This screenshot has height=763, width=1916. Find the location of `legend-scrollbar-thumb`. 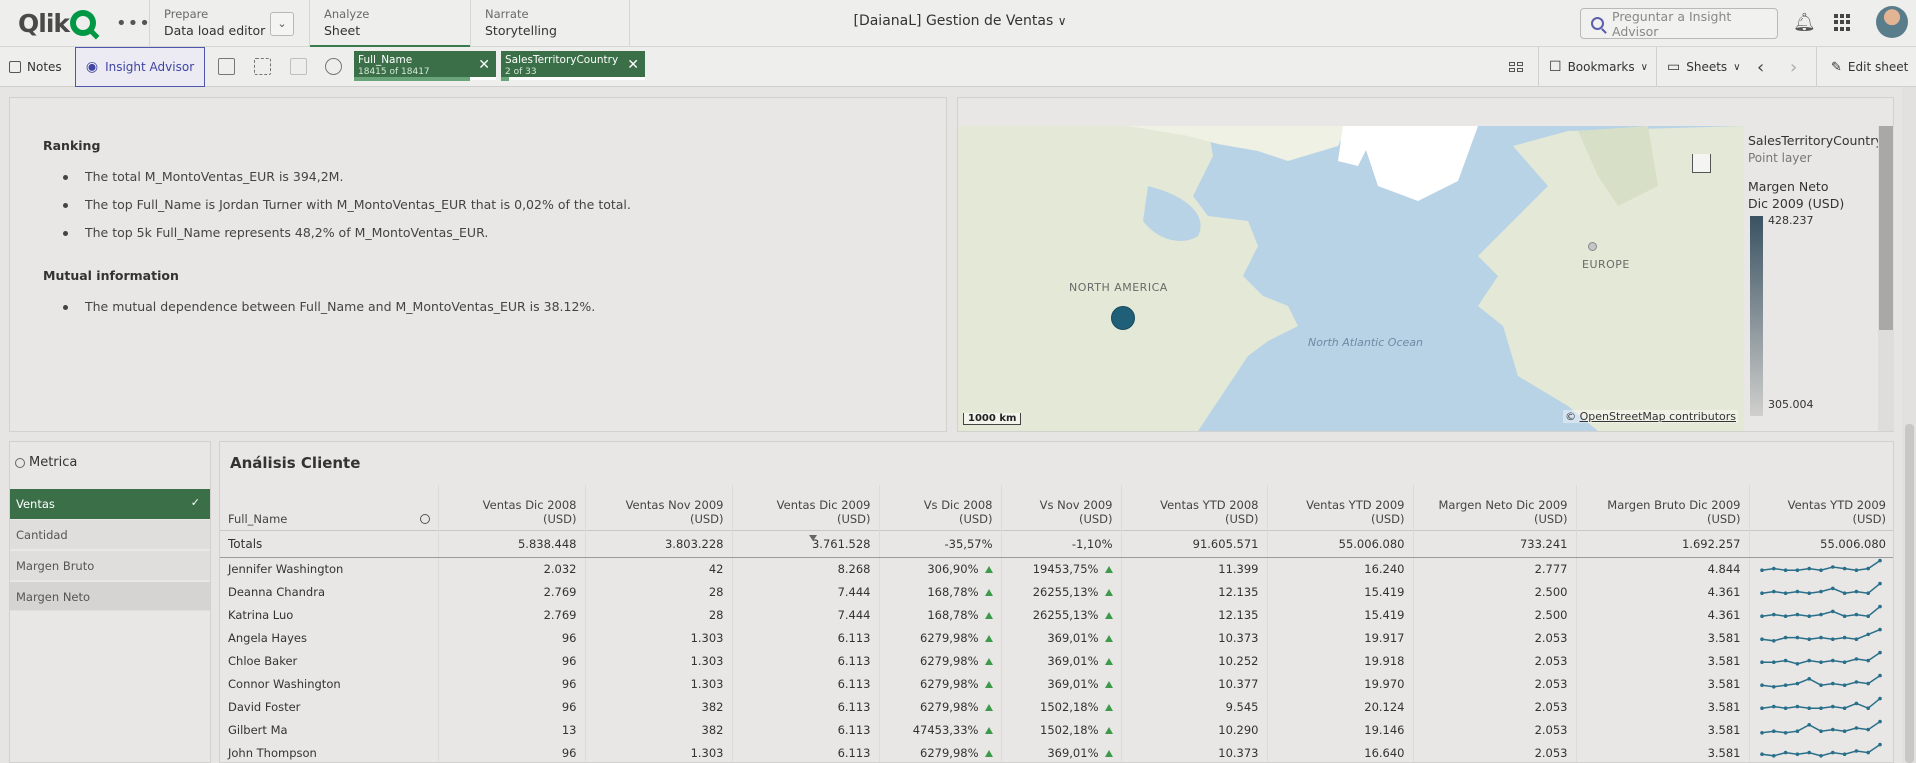

legend-scrollbar-thumb is located at coordinates (1886, 228).